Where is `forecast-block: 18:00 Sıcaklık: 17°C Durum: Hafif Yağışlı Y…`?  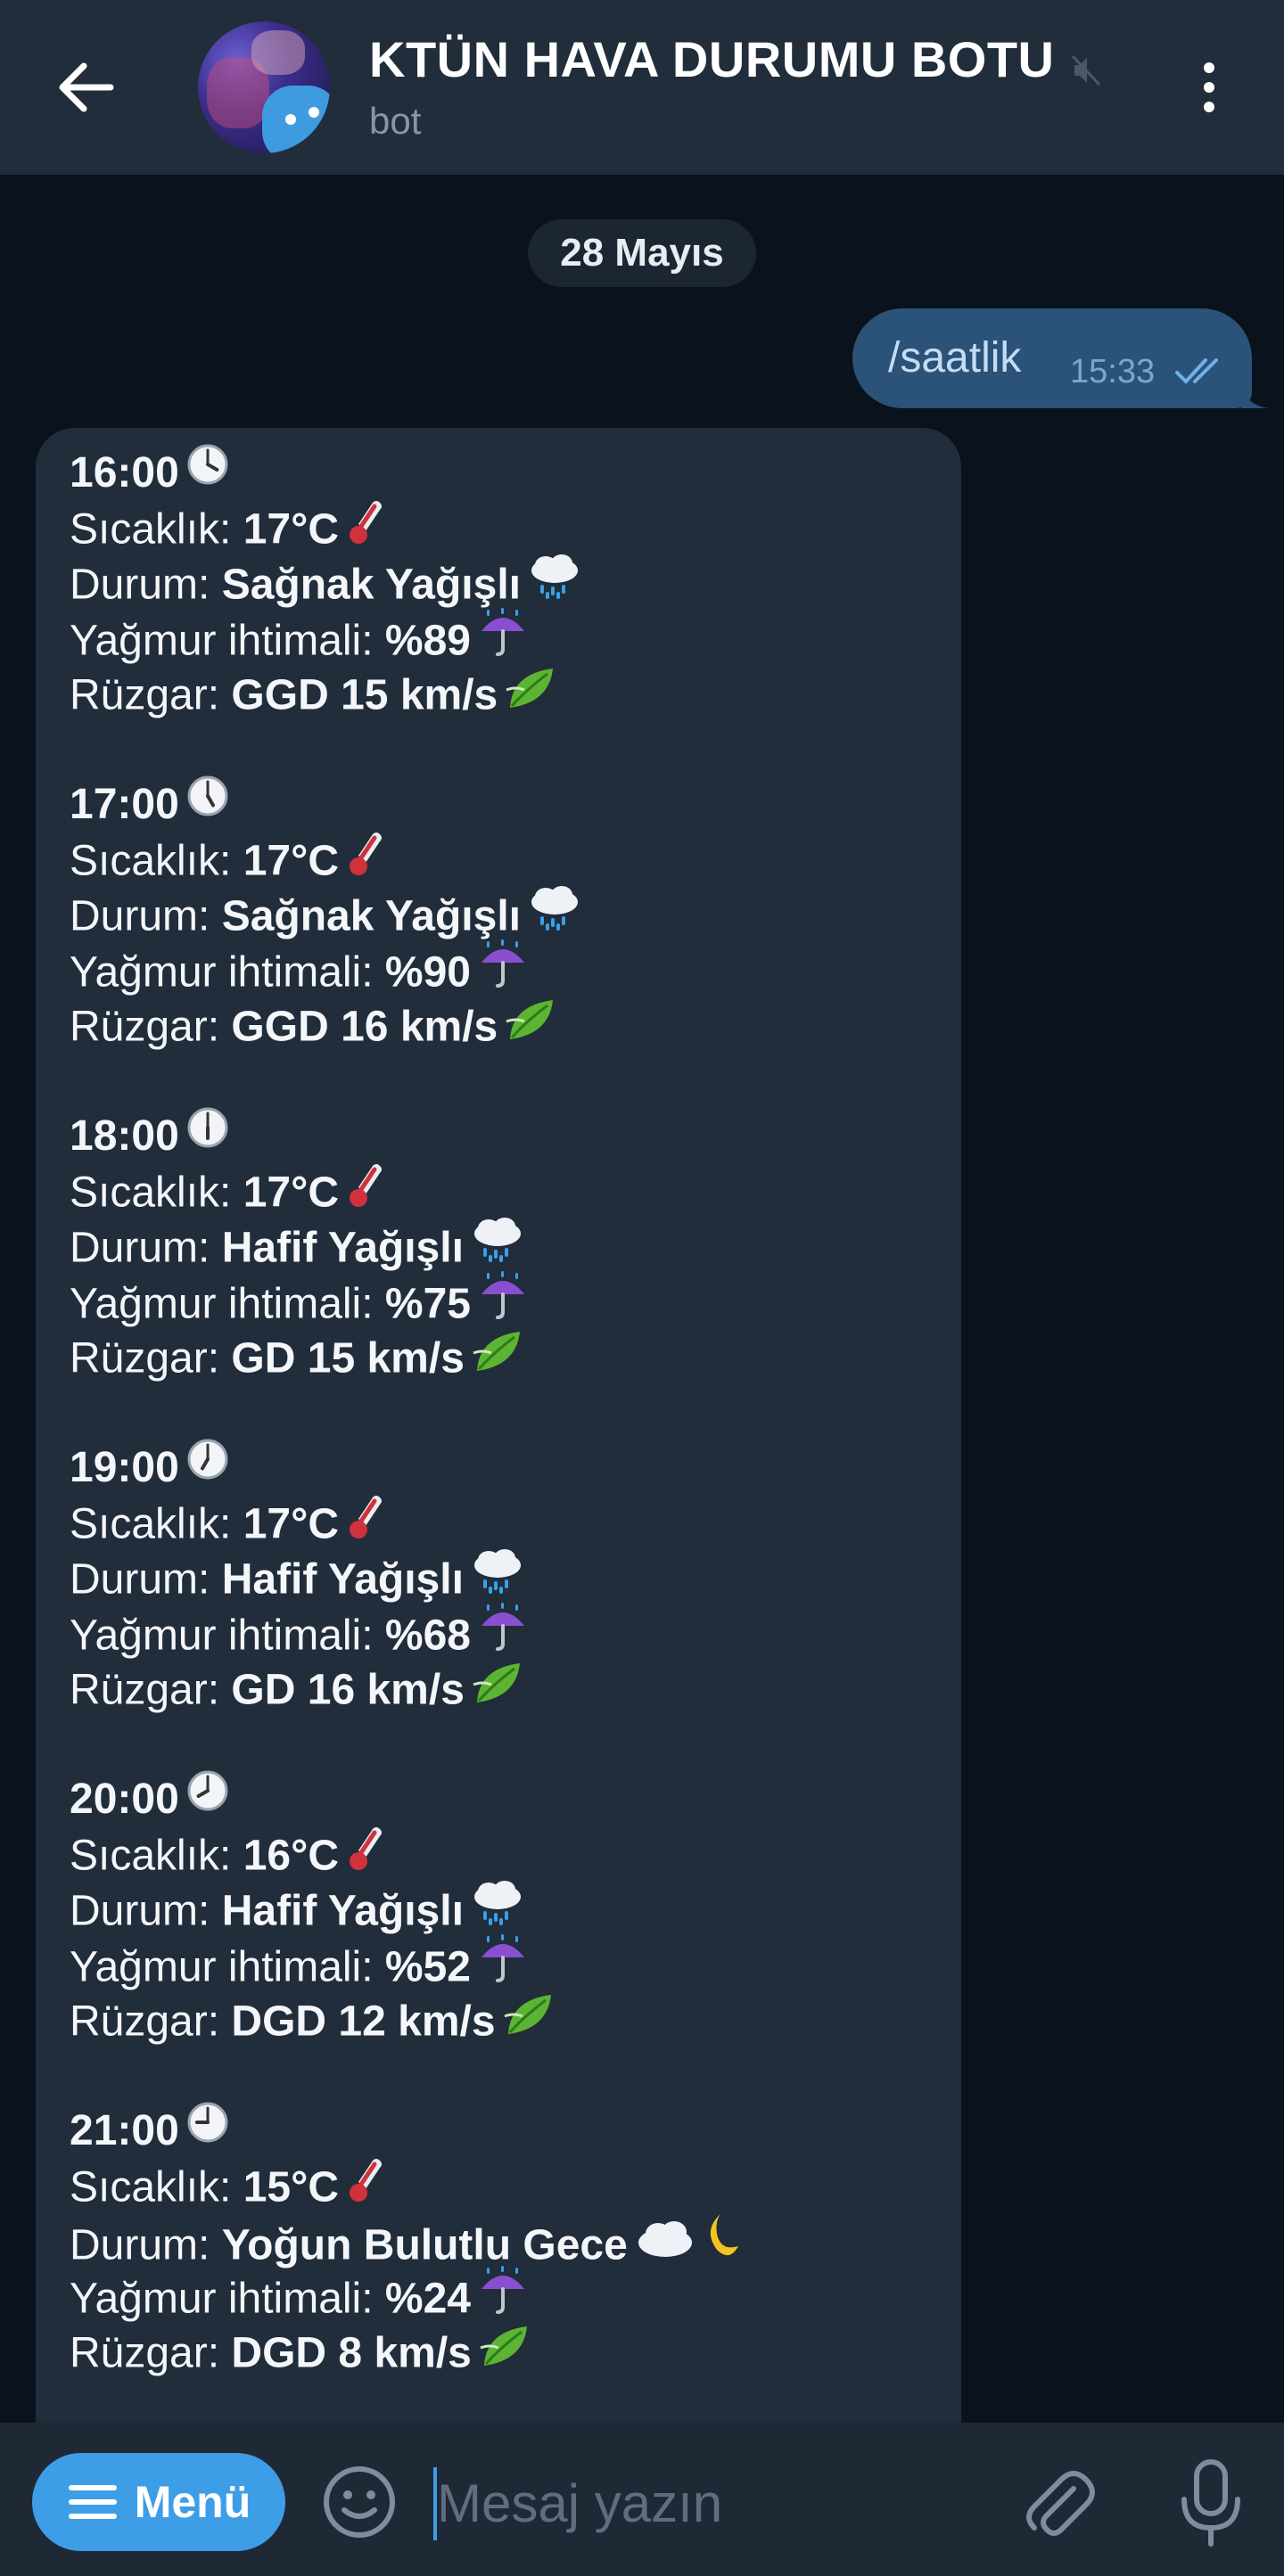 forecast-block: 18:00 Sıcaklık: 17°C Durum: Hafif Yağışlı Y… is located at coordinates (511, 1245).